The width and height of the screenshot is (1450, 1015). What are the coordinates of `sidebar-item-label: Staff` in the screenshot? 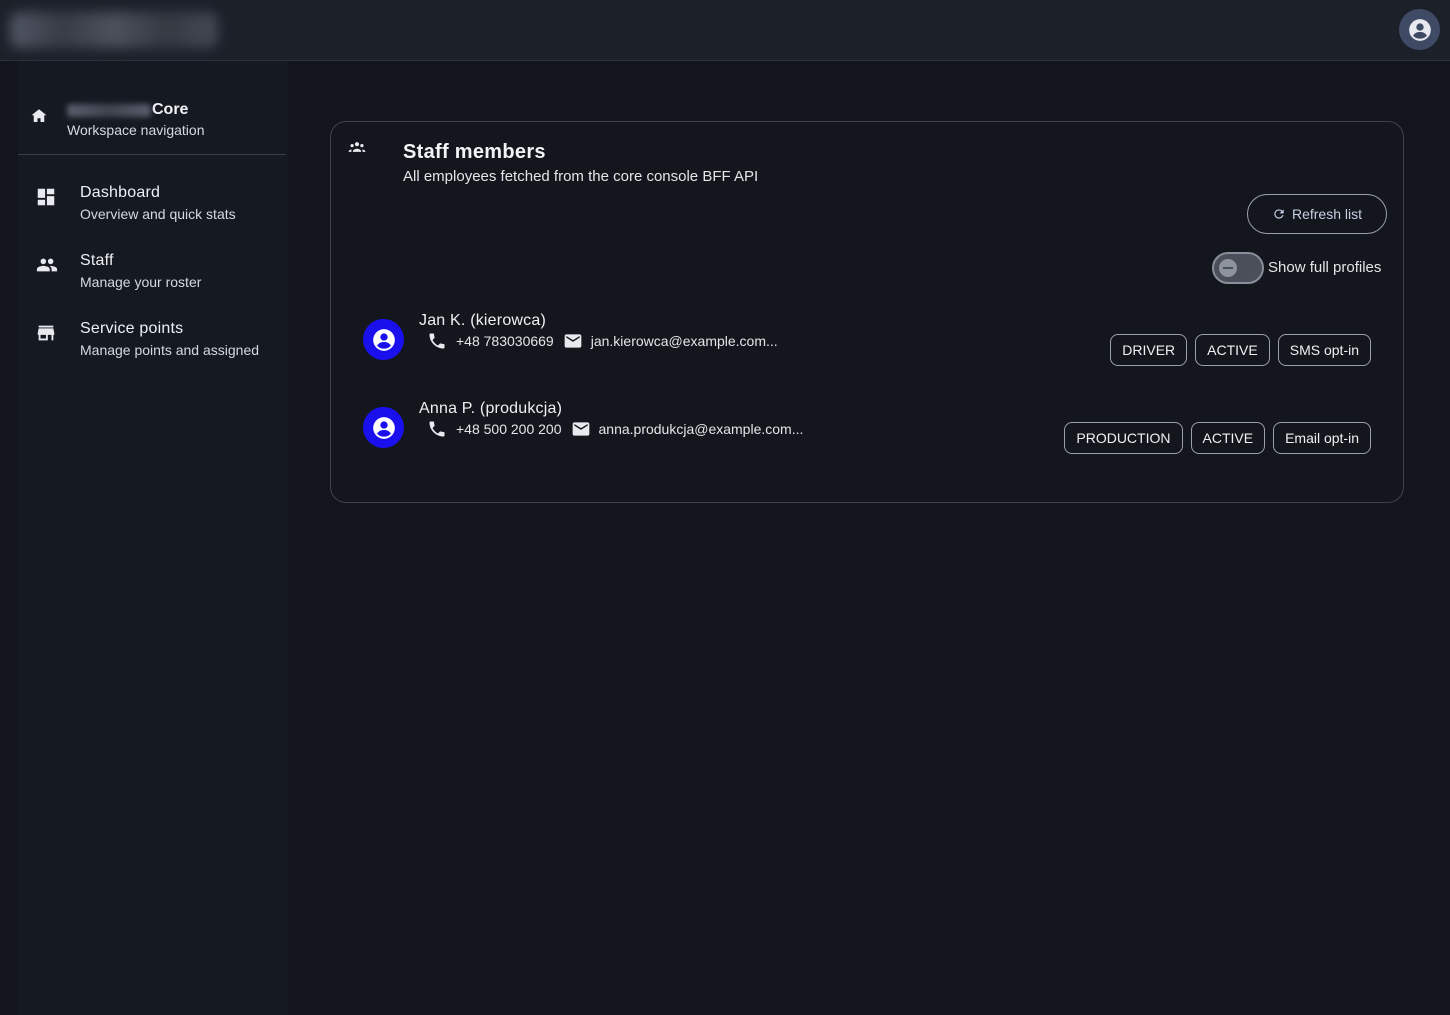 It's located at (97, 260).